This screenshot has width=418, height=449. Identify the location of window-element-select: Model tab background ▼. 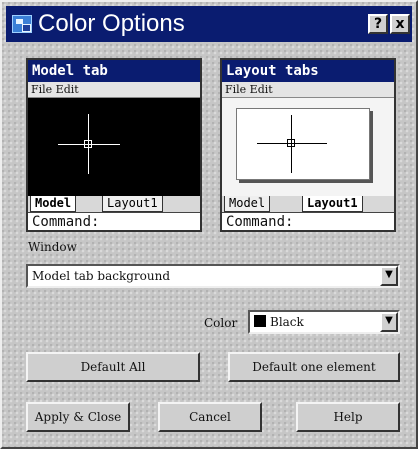
(213, 276).